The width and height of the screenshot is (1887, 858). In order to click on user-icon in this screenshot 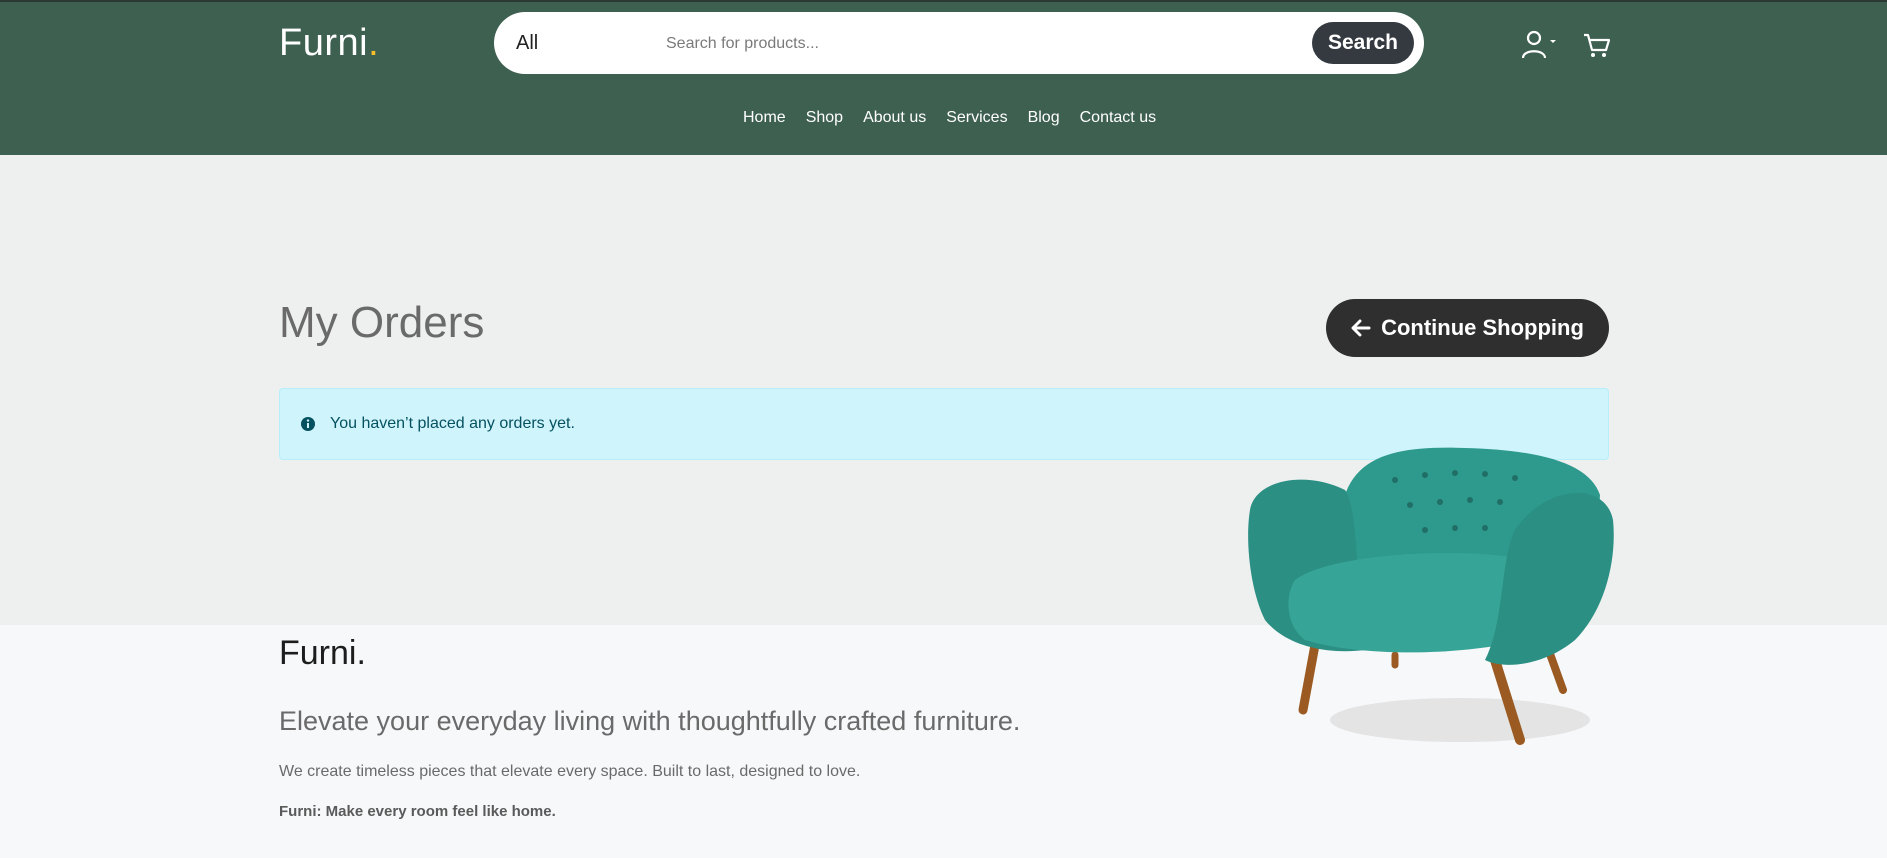, I will do `click(1538, 44)`.